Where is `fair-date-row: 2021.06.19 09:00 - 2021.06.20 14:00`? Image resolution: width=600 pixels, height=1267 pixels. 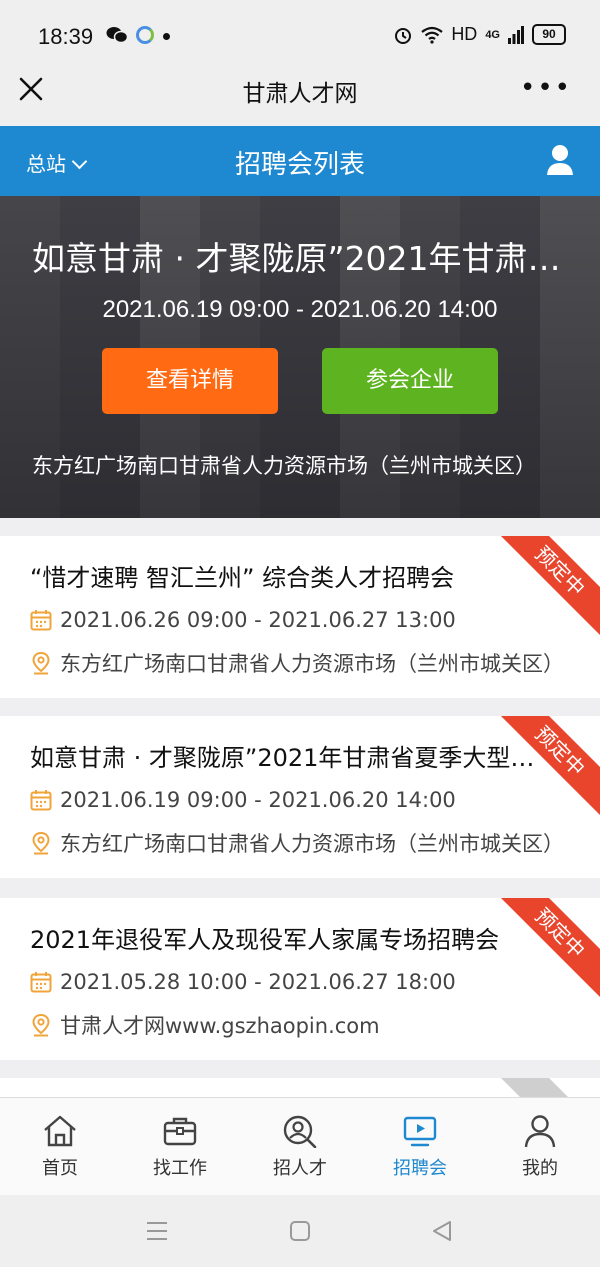
fair-date-row: 2021.06.19 09:00 - 2021.06.20 14:00 is located at coordinates (243, 800).